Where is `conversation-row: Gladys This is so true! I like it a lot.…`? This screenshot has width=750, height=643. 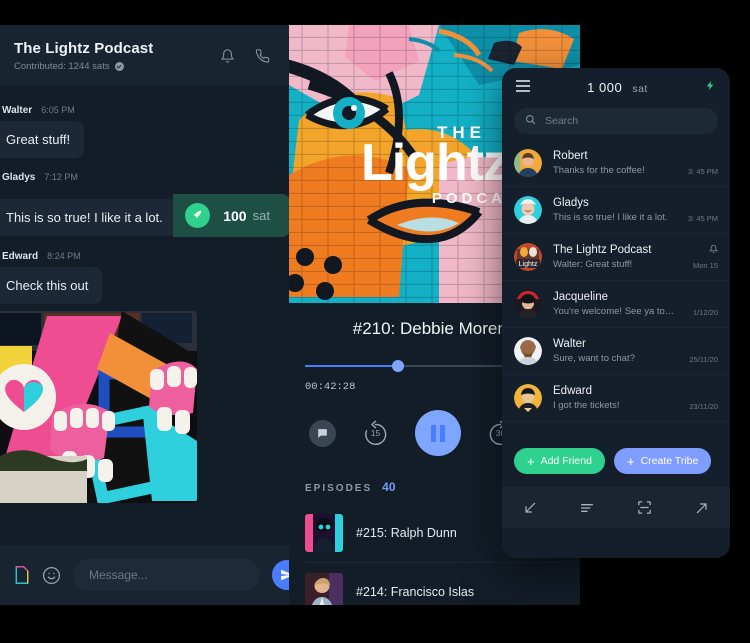 conversation-row: Gladys This is so true! I like it a lot.… is located at coordinates (616, 210).